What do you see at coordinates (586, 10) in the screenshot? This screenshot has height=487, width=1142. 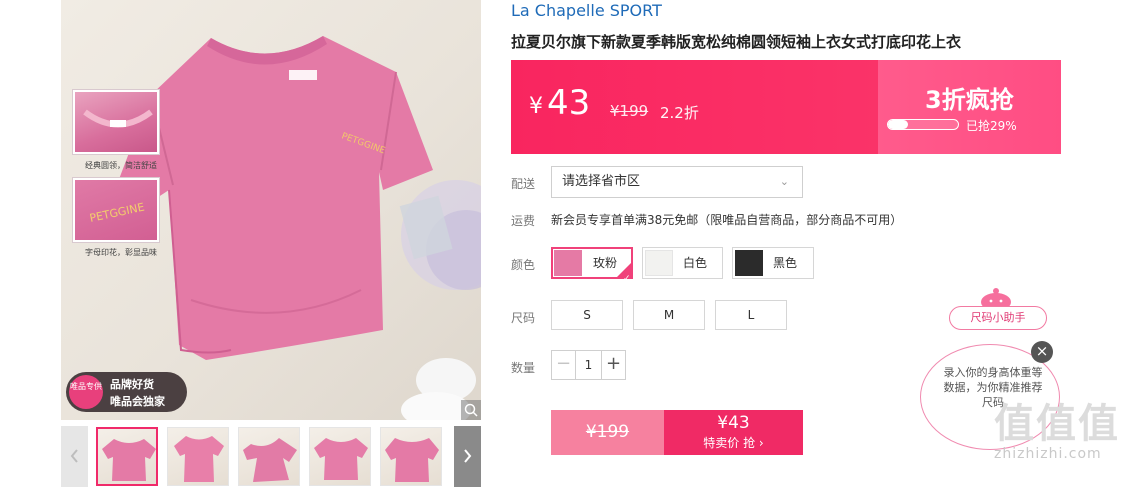 I see `brand-link: La Chapelle SPORT` at bounding box center [586, 10].